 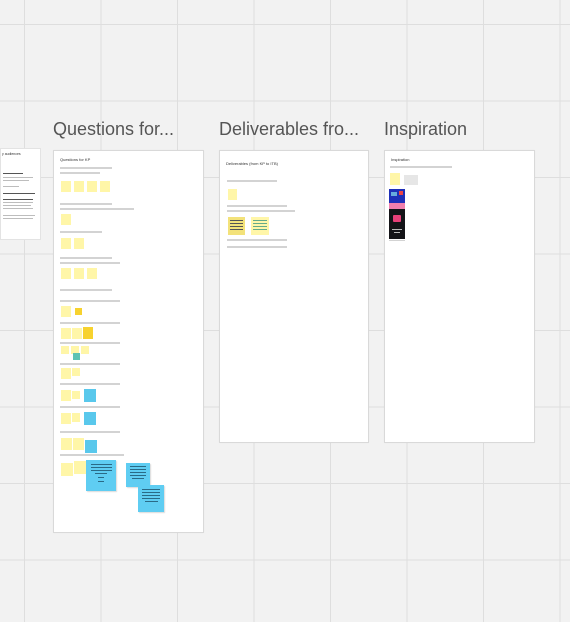 I want to click on left-note-title: y audiences, so click(x=11, y=154).